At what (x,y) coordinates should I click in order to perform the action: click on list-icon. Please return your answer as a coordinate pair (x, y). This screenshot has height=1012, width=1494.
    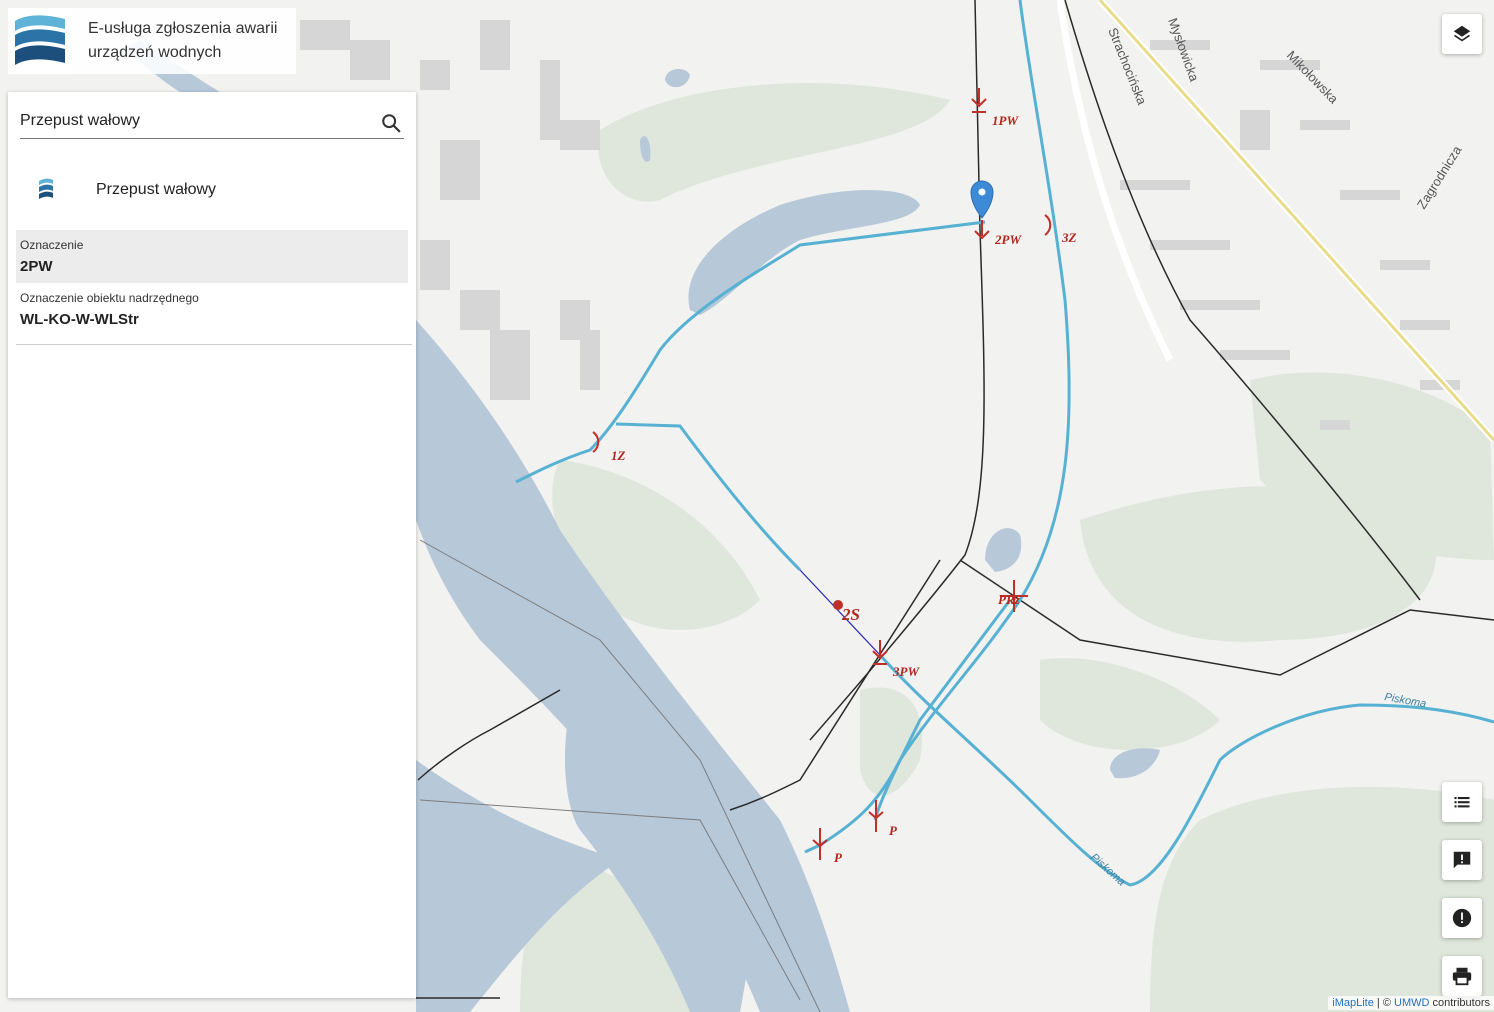
    Looking at the image, I should click on (1462, 802).